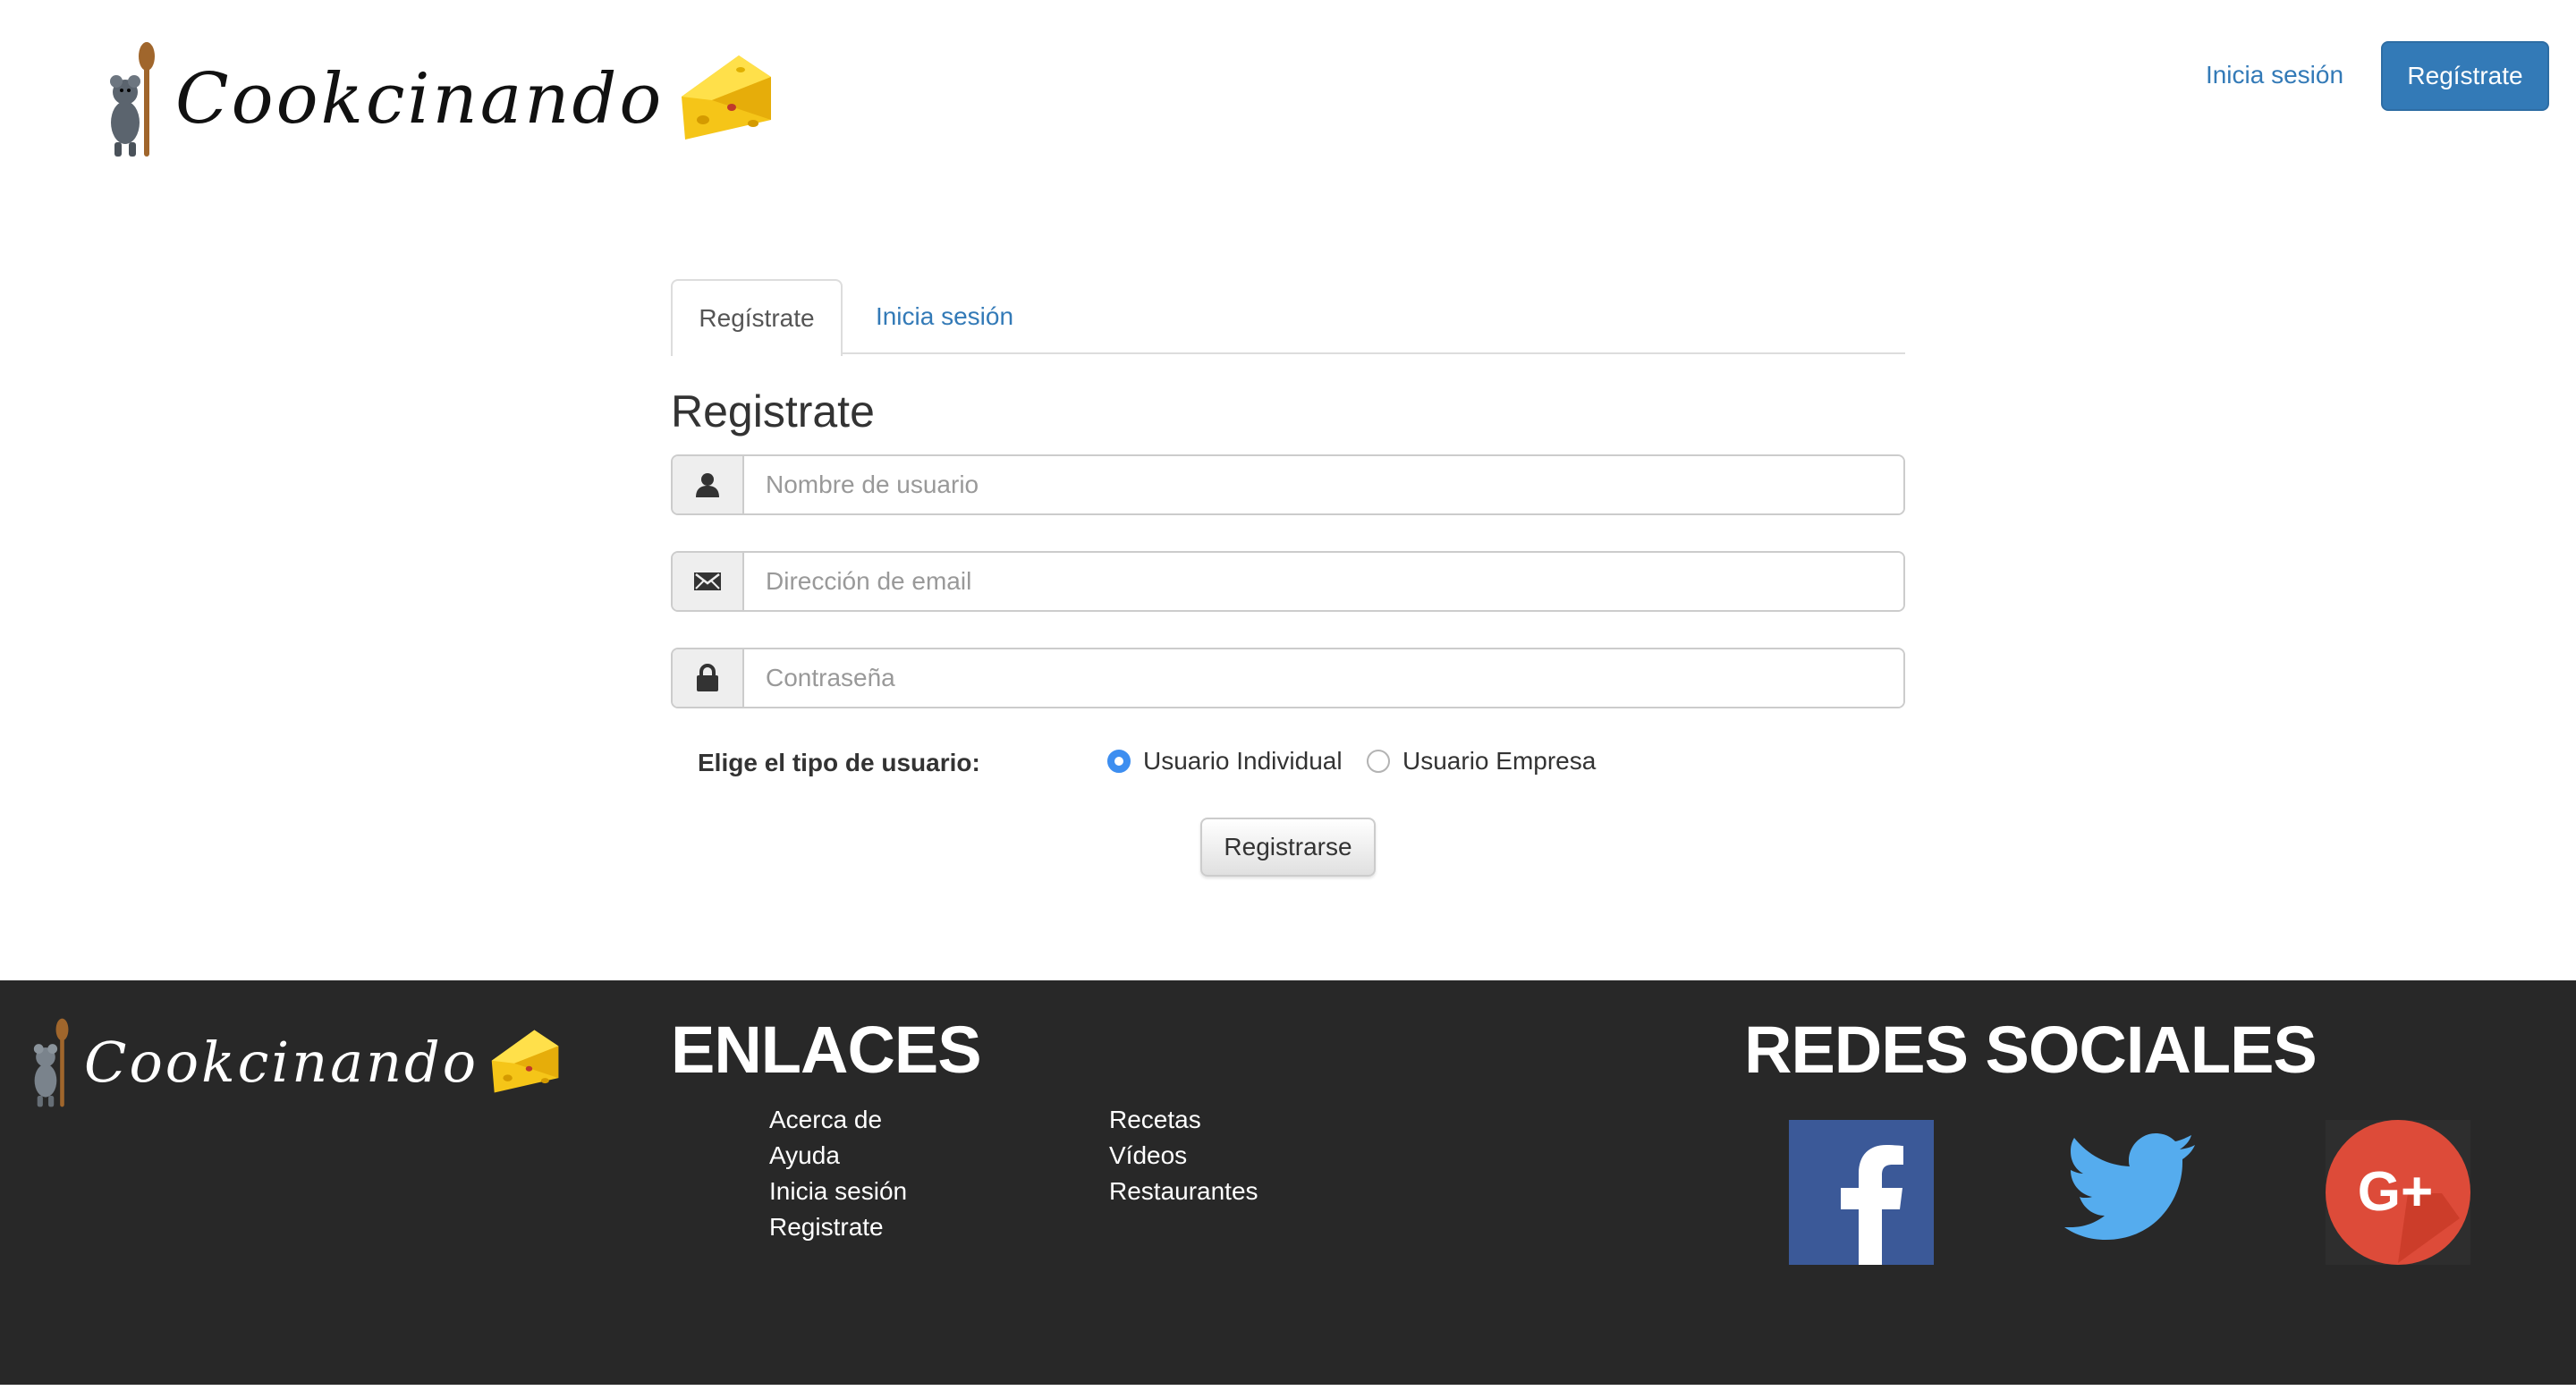 The width and height of the screenshot is (2576, 1399). I want to click on footer-link-videos: Vídeos, so click(1183, 1156).